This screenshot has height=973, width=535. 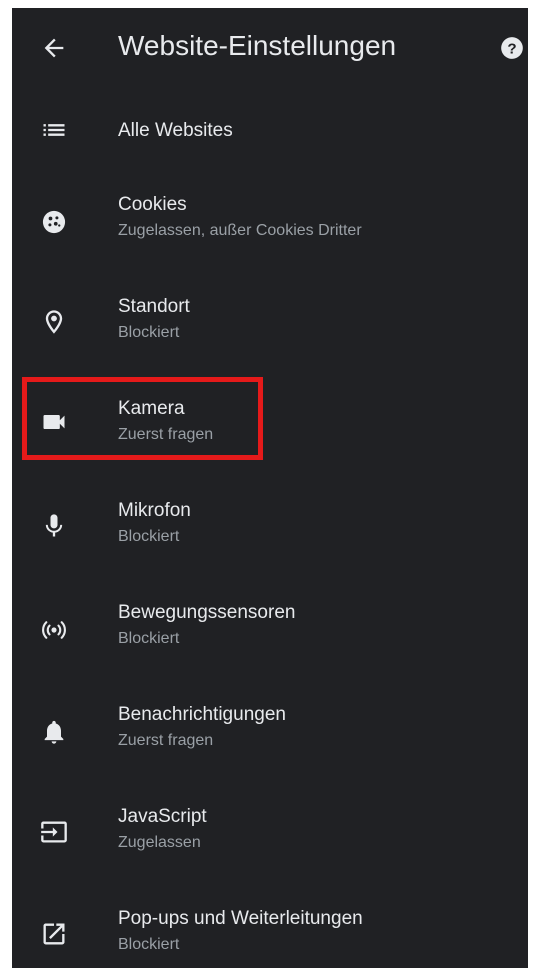 What do you see at coordinates (270, 428) in the screenshot?
I see `settings-item-camera: Kamera Zuerst fragen` at bounding box center [270, 428].